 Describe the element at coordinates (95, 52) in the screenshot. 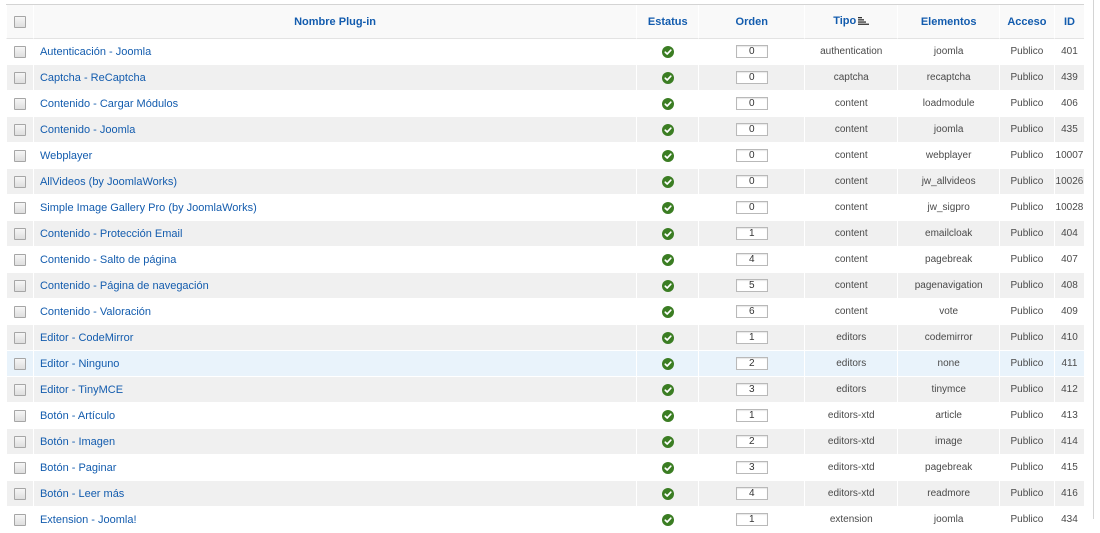

I see `plugin-name-link: Autenticación - Joomla` at that location.